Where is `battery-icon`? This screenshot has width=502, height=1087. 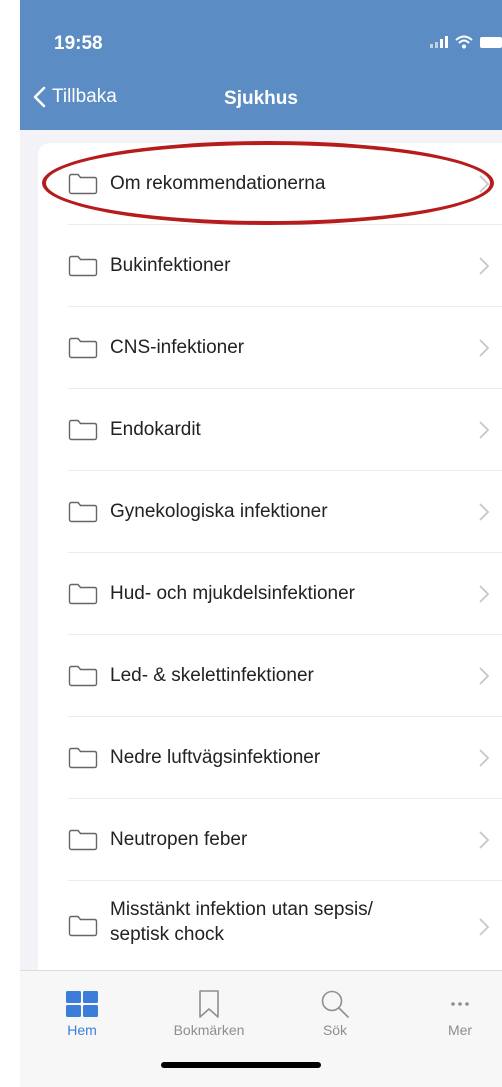 battery-icon is located at coordinates (491, 42).